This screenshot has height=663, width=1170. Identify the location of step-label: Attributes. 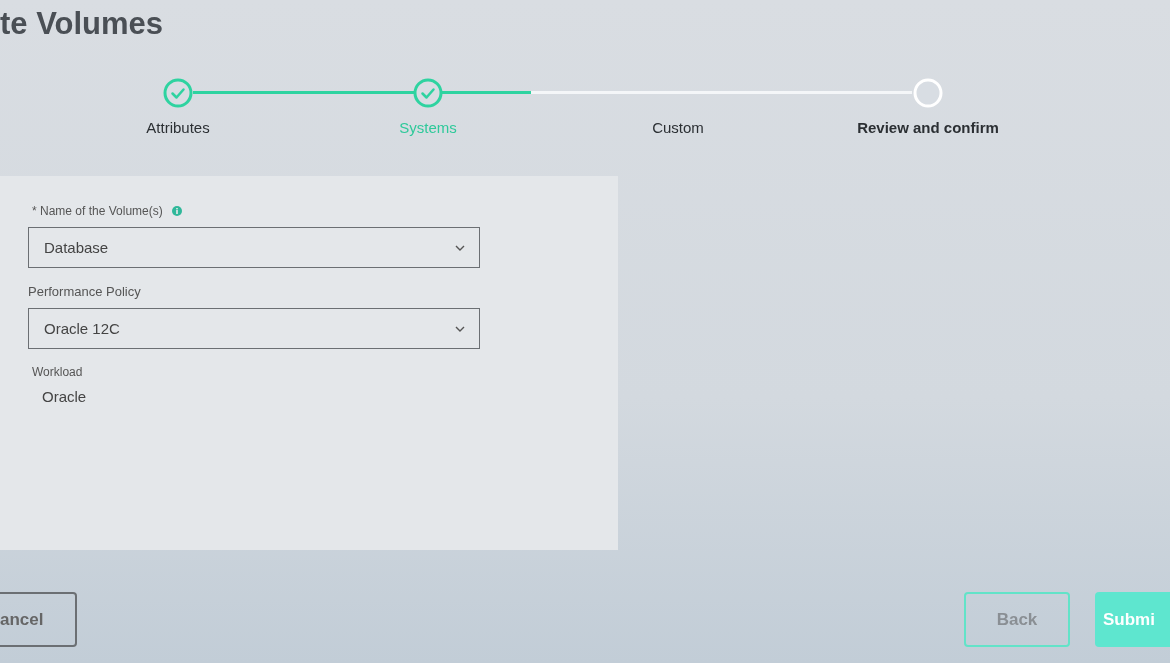
(178, 127).